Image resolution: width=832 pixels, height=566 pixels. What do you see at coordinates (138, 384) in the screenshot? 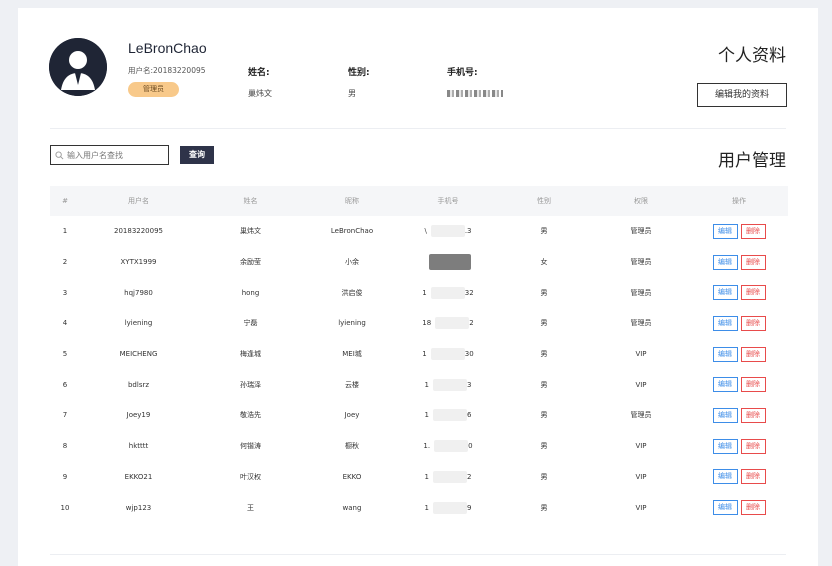
I see `cell-username: bdlsrz` at bounding box center [138, 384].